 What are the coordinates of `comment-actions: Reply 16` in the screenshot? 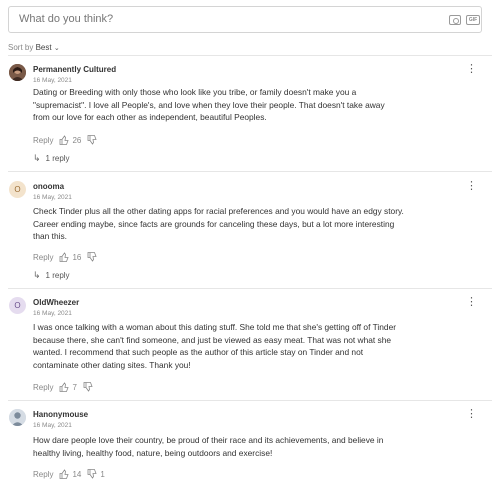 It's located at (66, 257).